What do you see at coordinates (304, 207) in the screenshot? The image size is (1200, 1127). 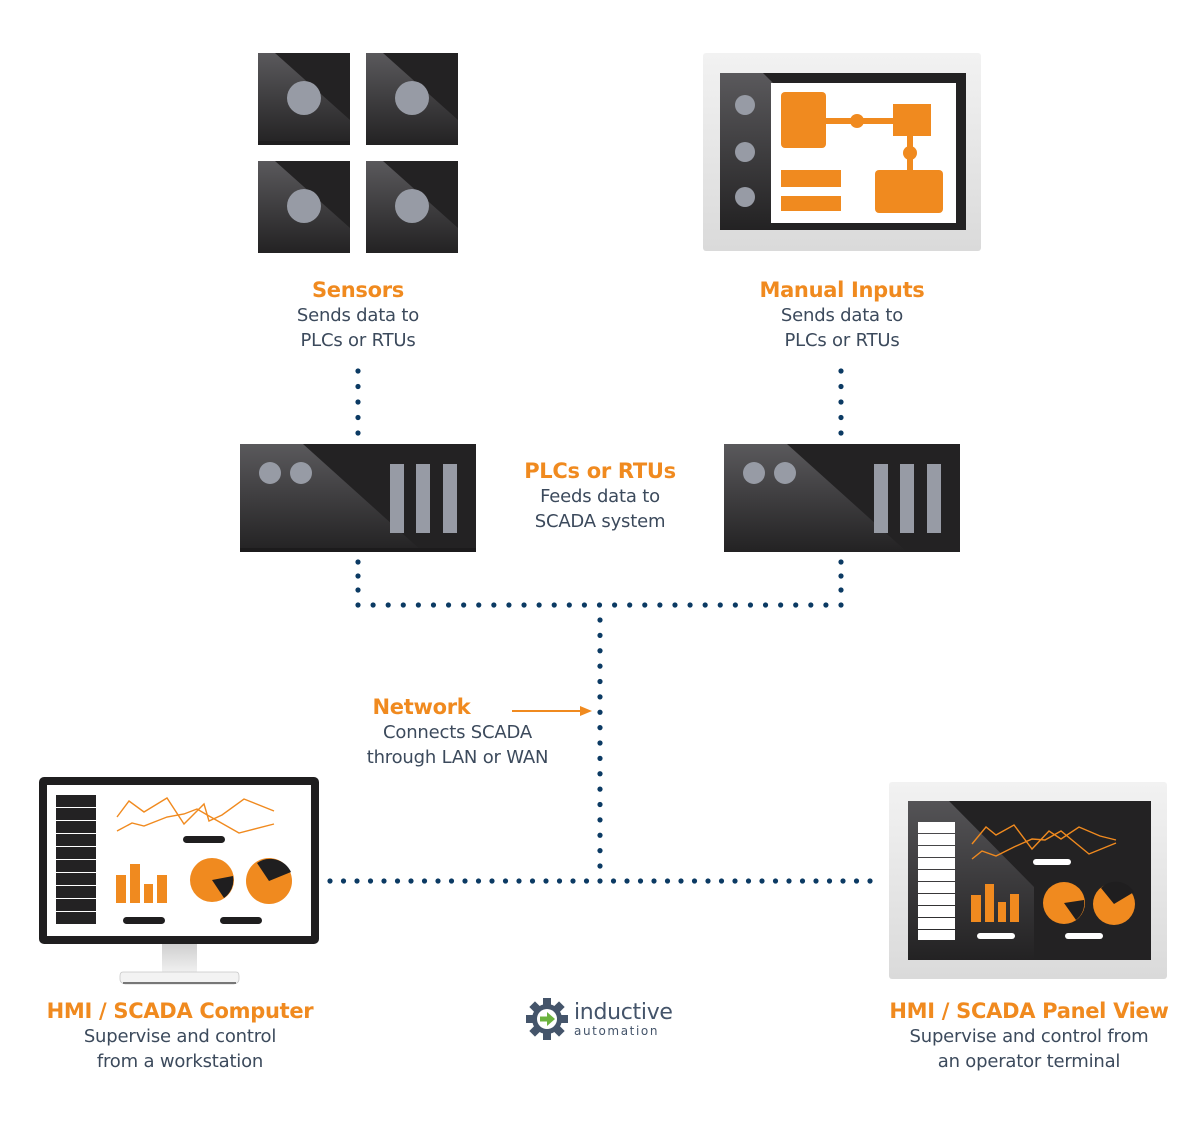 I see `sensor-tile` at bounding box center [304, 207].